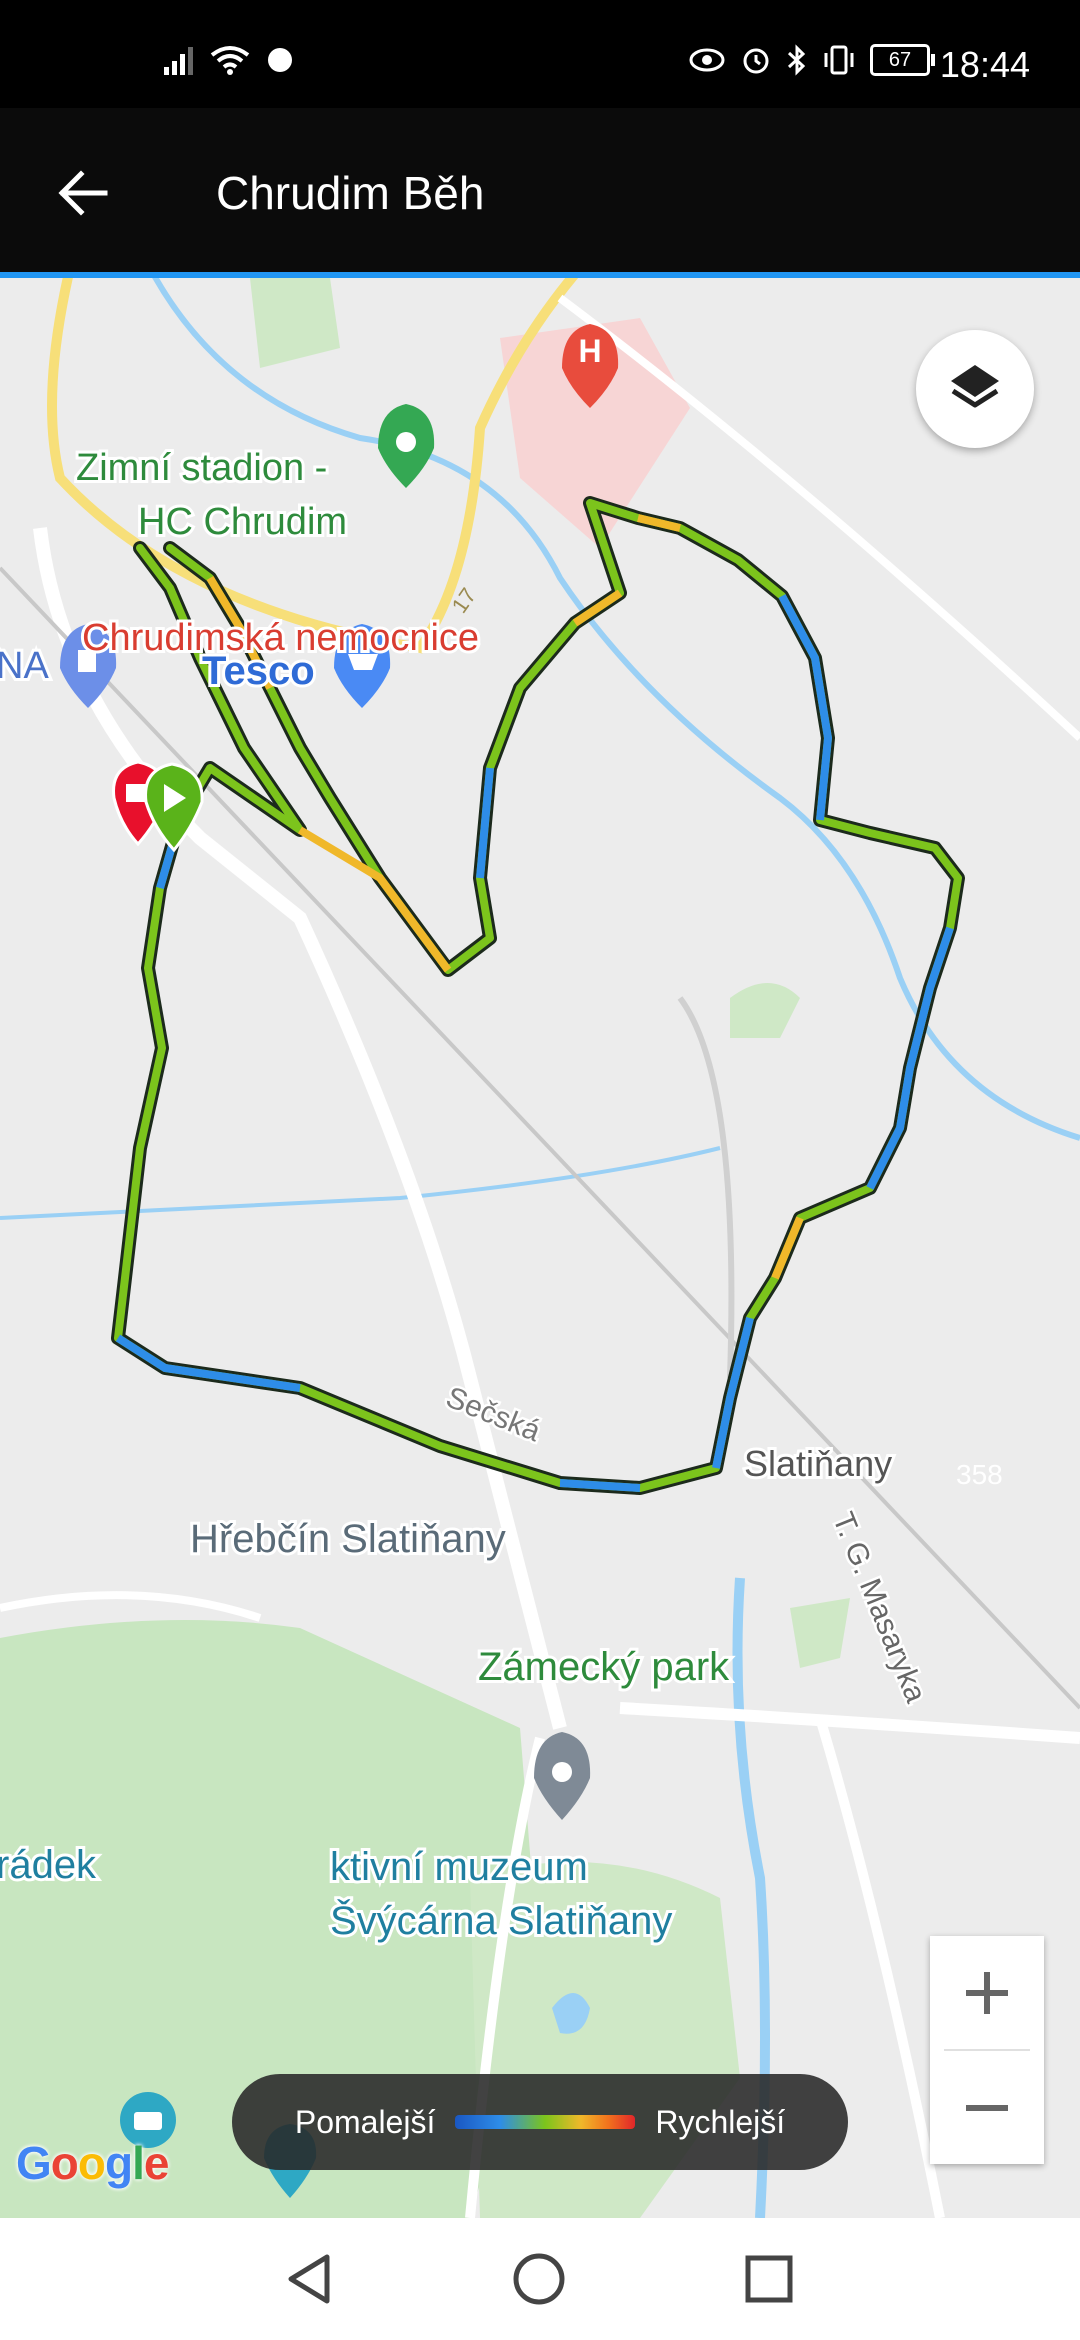 The height and width of the screenshot is (2340, 1080). I want to click on circle-home-icon, so click(539, 2279).